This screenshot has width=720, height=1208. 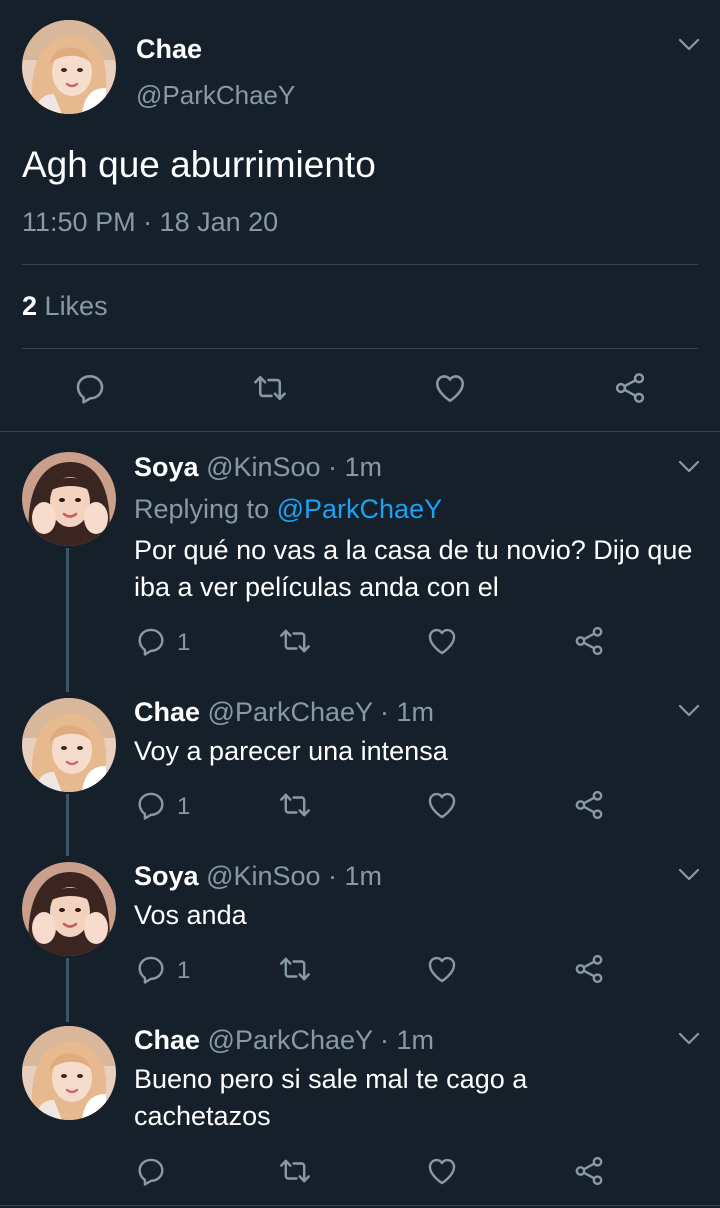 What do you see at coordinates (30, 306) in the screenshot?
I see `likes-count: 2` at bounding box center [30, 306].